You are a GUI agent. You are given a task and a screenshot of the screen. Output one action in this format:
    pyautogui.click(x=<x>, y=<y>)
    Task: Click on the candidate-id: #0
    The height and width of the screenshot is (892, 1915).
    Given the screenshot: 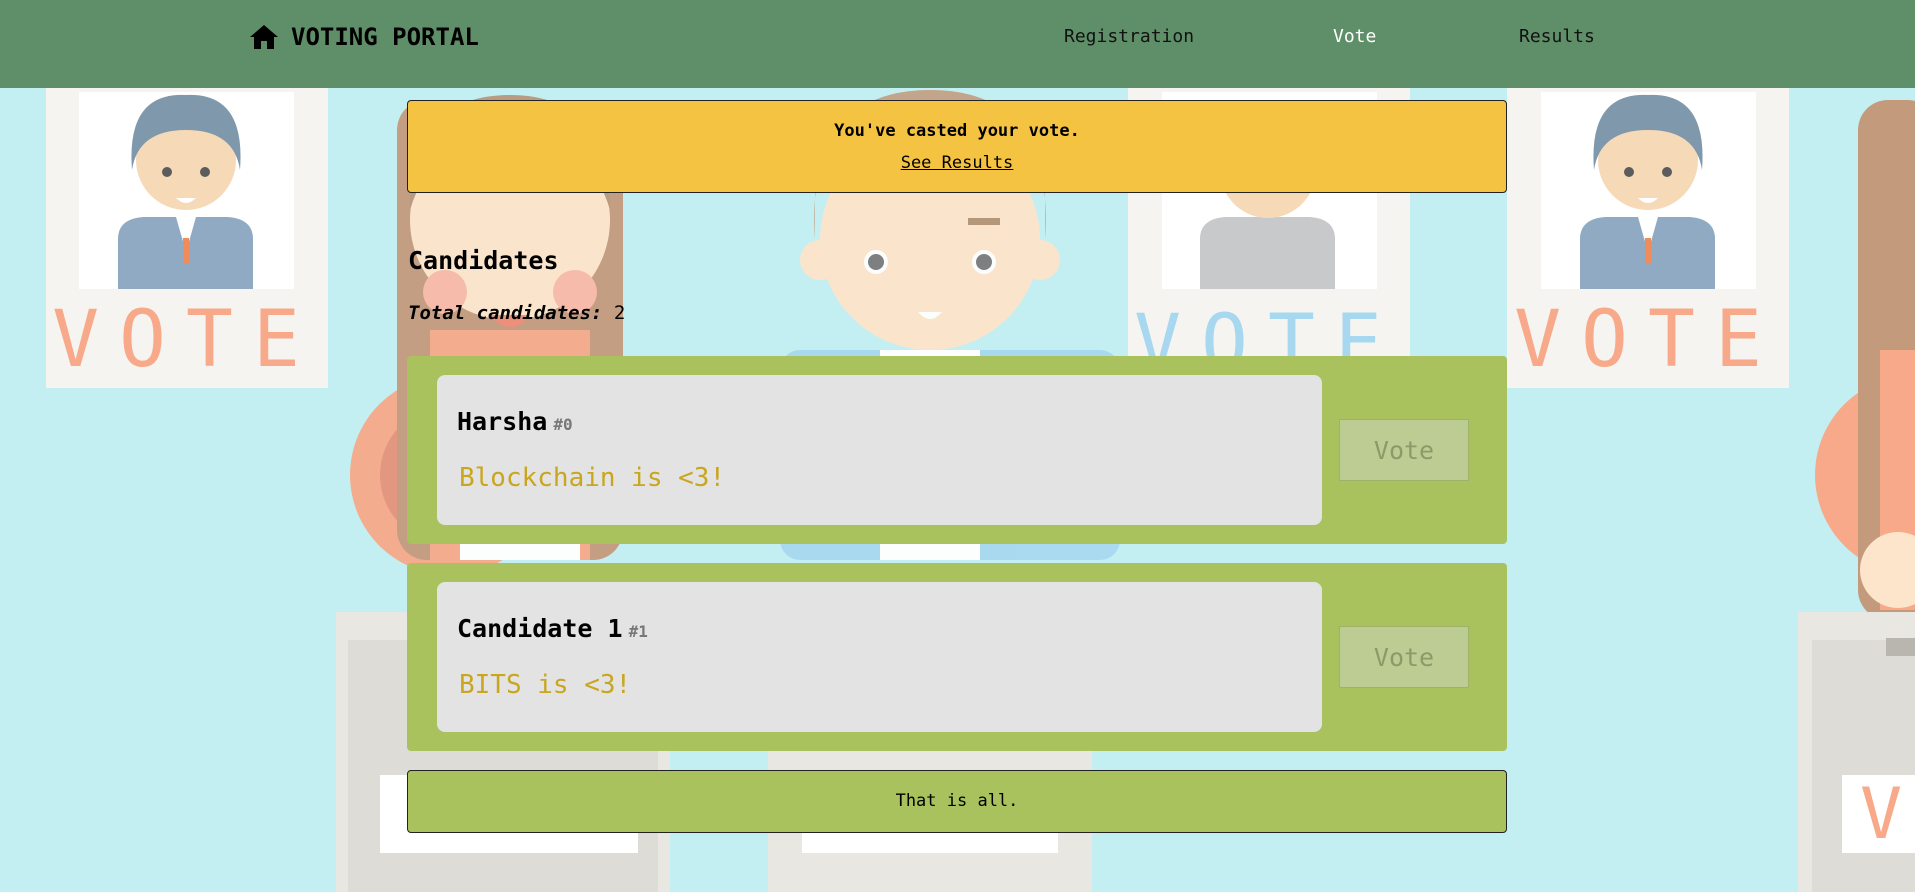 What is the action you would take?
    pyautogui.click(x=563, y=424)
    